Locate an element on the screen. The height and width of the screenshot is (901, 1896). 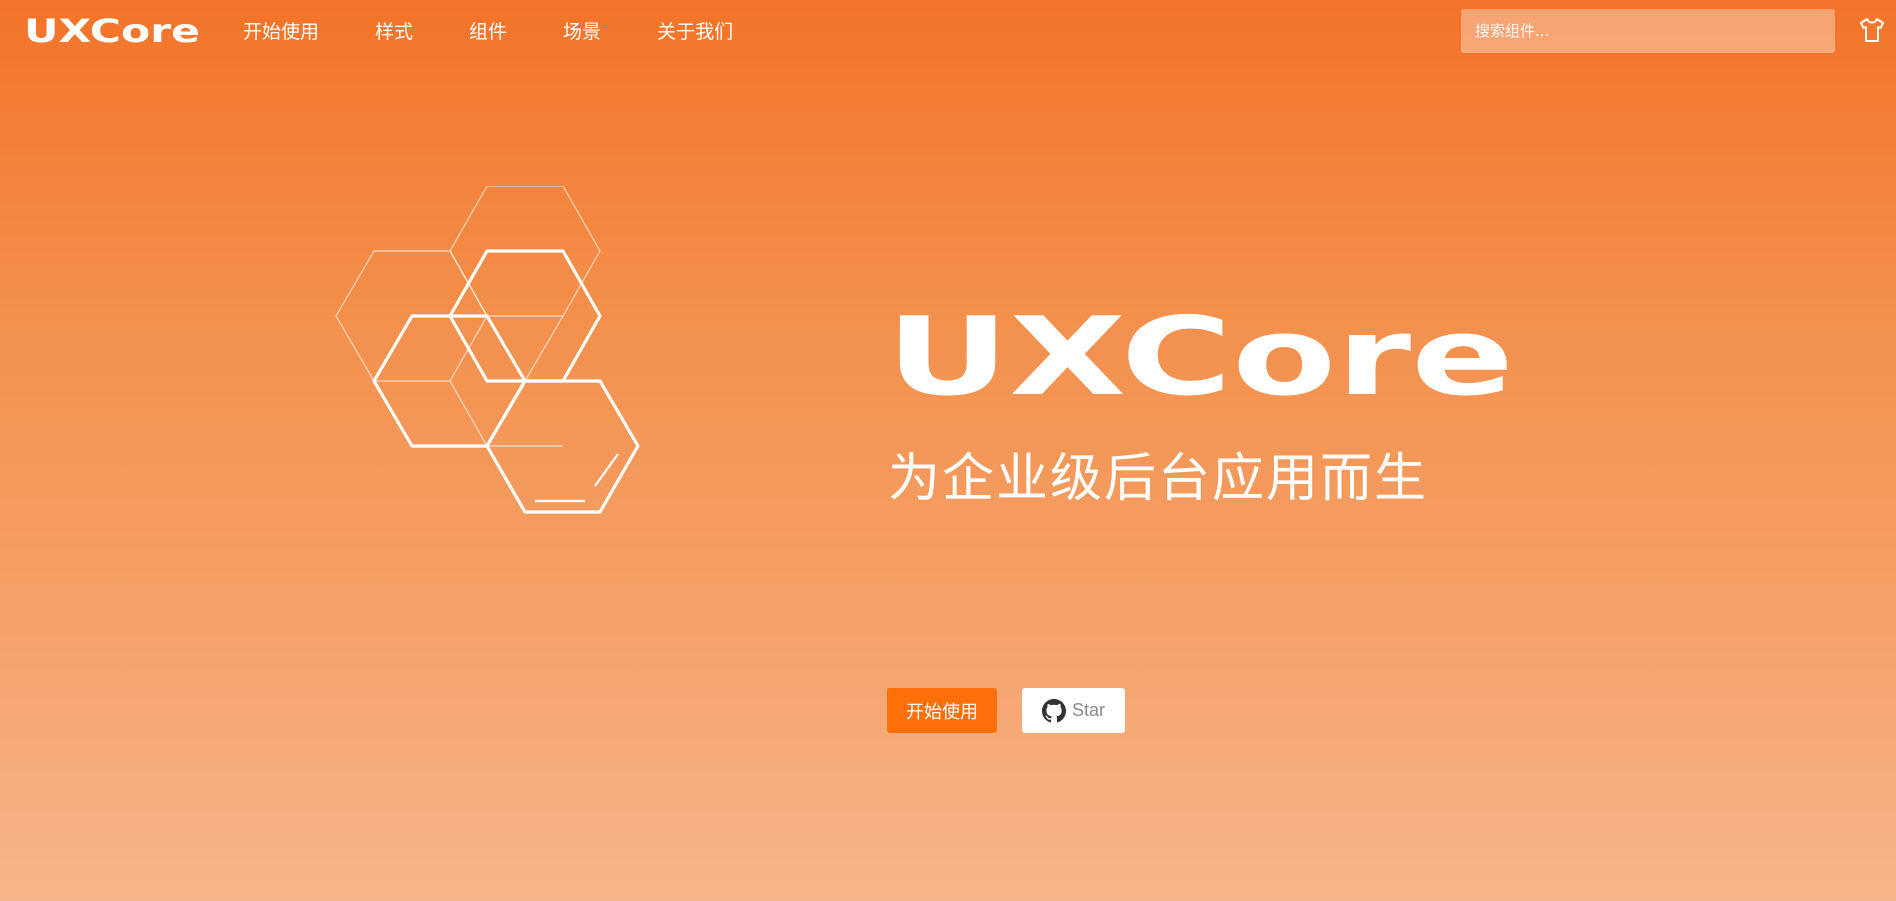
get-started-button: 开始使用 is located at coordinates (942, 710).